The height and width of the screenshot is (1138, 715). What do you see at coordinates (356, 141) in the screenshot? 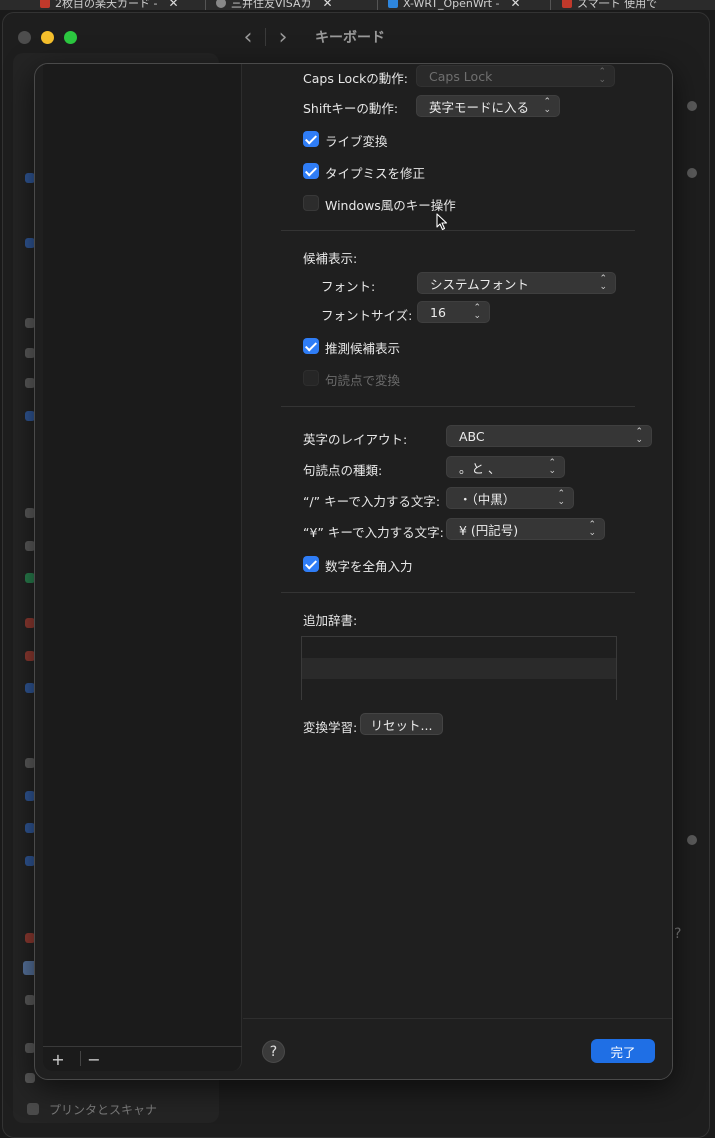
I see `live-conversion-label: ライブ変換` at bounding box center [356, 141].